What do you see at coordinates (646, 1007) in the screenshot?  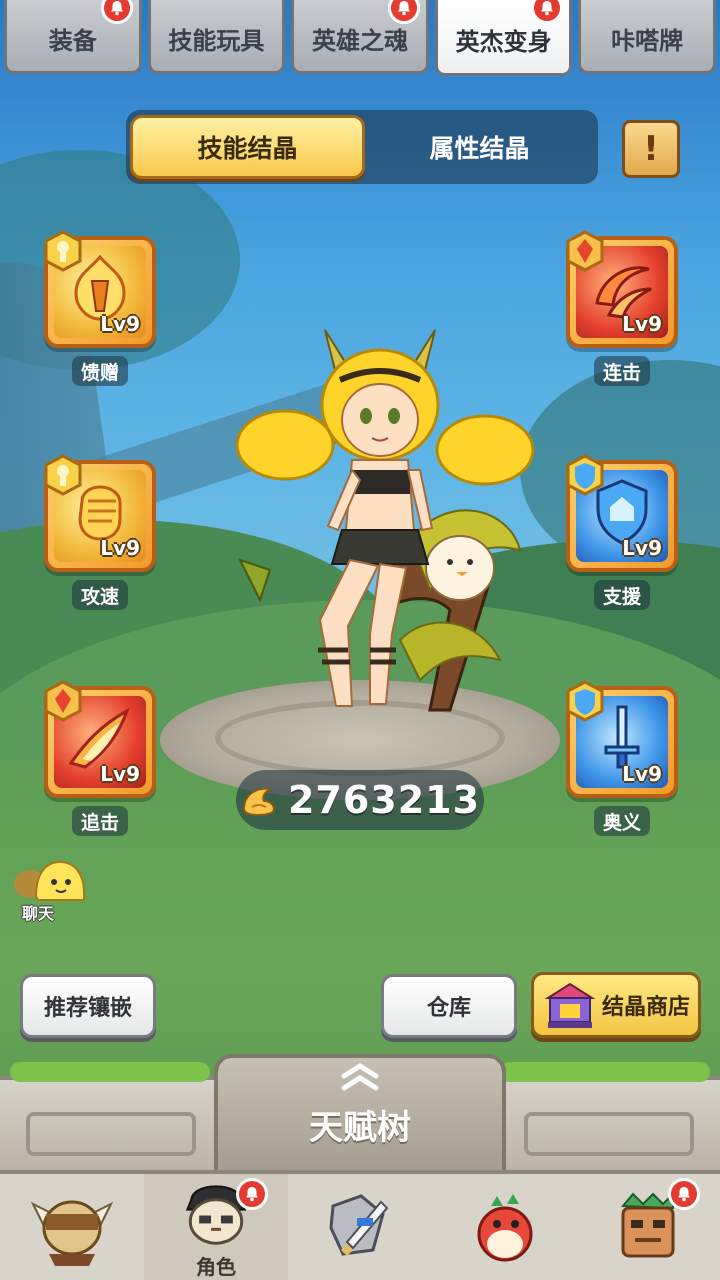 I see `shop-label: 结晶商店` at bounding box center [646, 1007].